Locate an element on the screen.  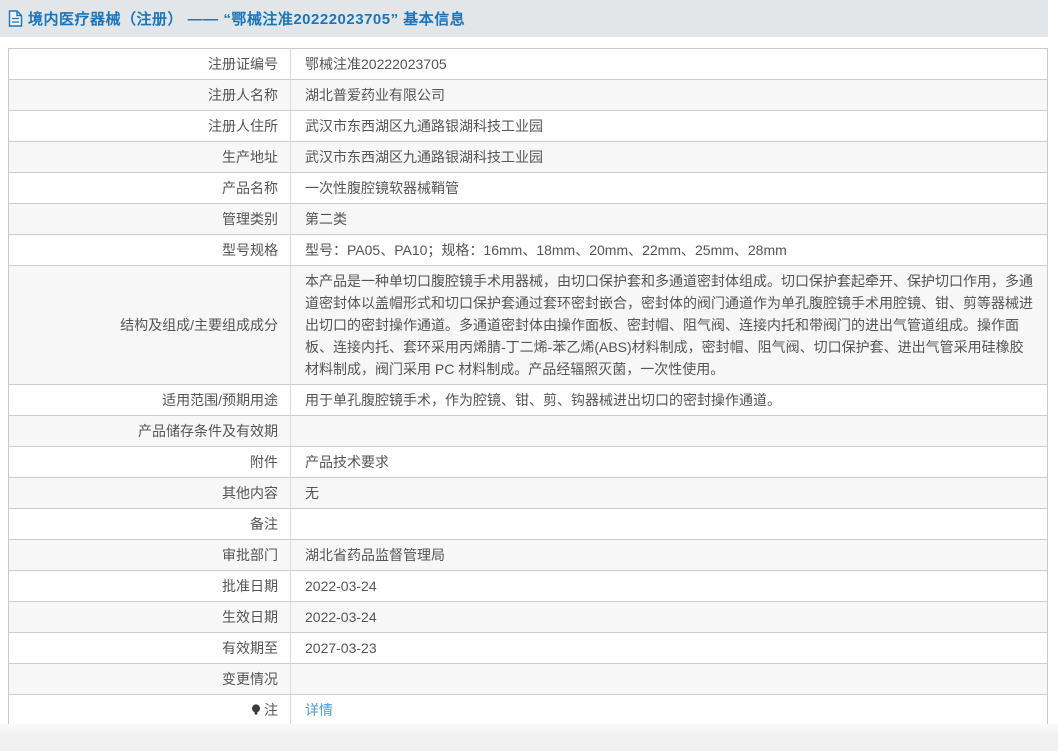
row-label: 注册证编号 is located at coordinates (150, 64).